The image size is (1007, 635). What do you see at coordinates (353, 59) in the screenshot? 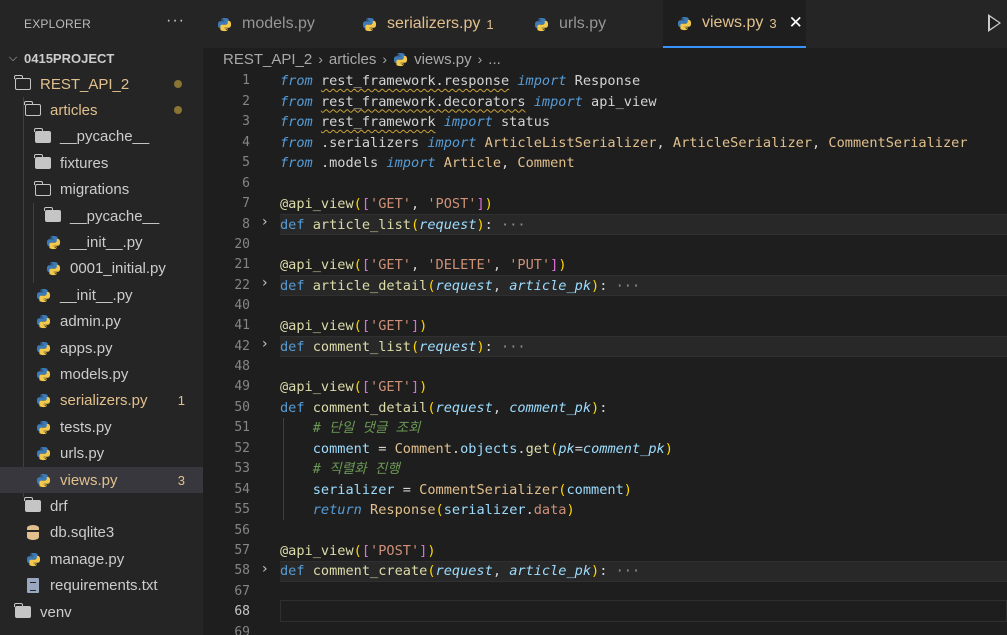
I see `breadcrumb-item: articles` at bounding box center [353, 59].